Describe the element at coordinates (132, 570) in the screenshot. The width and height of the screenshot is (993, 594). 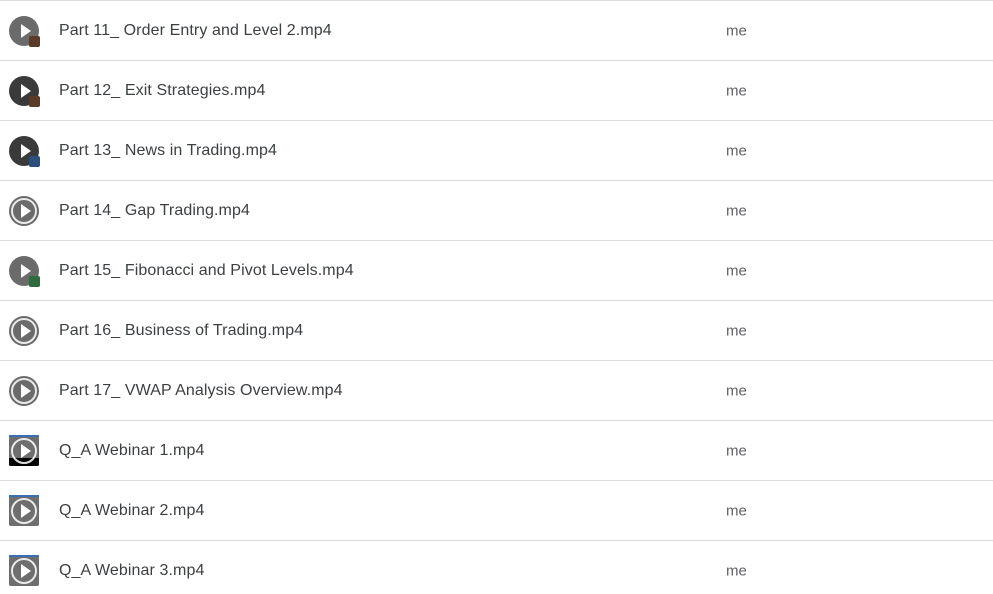
I see `file-name: Q_A Webinar 3.mp4` at that location.